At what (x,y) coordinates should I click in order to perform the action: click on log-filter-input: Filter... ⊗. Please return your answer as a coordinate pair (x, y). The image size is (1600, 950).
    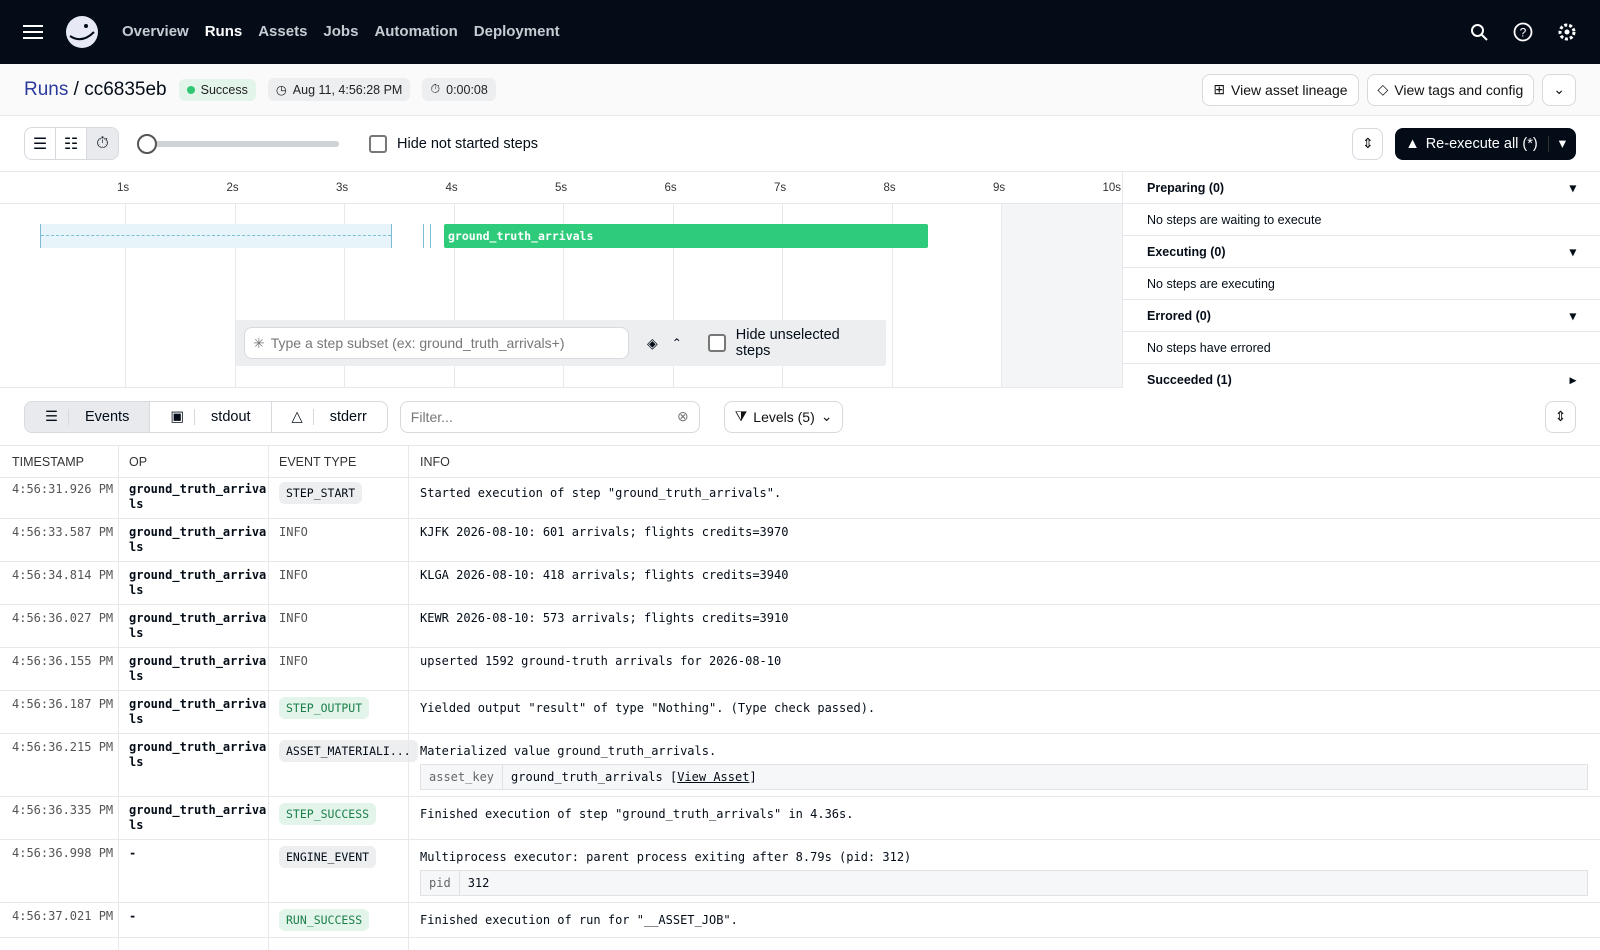
    Looking at the image, I should click on (549, 416).